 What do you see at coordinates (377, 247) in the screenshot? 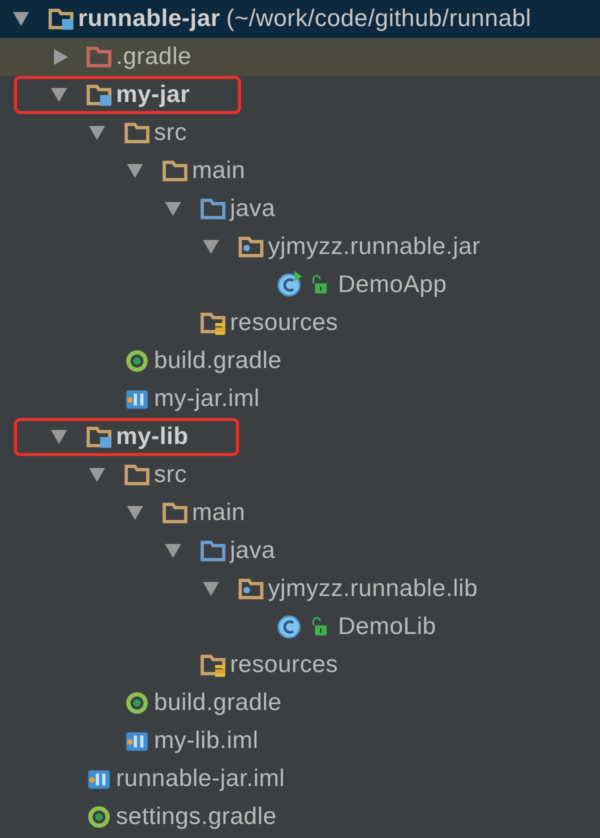
I see `item-label: yjmyzz.runnable.jar` at bounding box center [377, 247].